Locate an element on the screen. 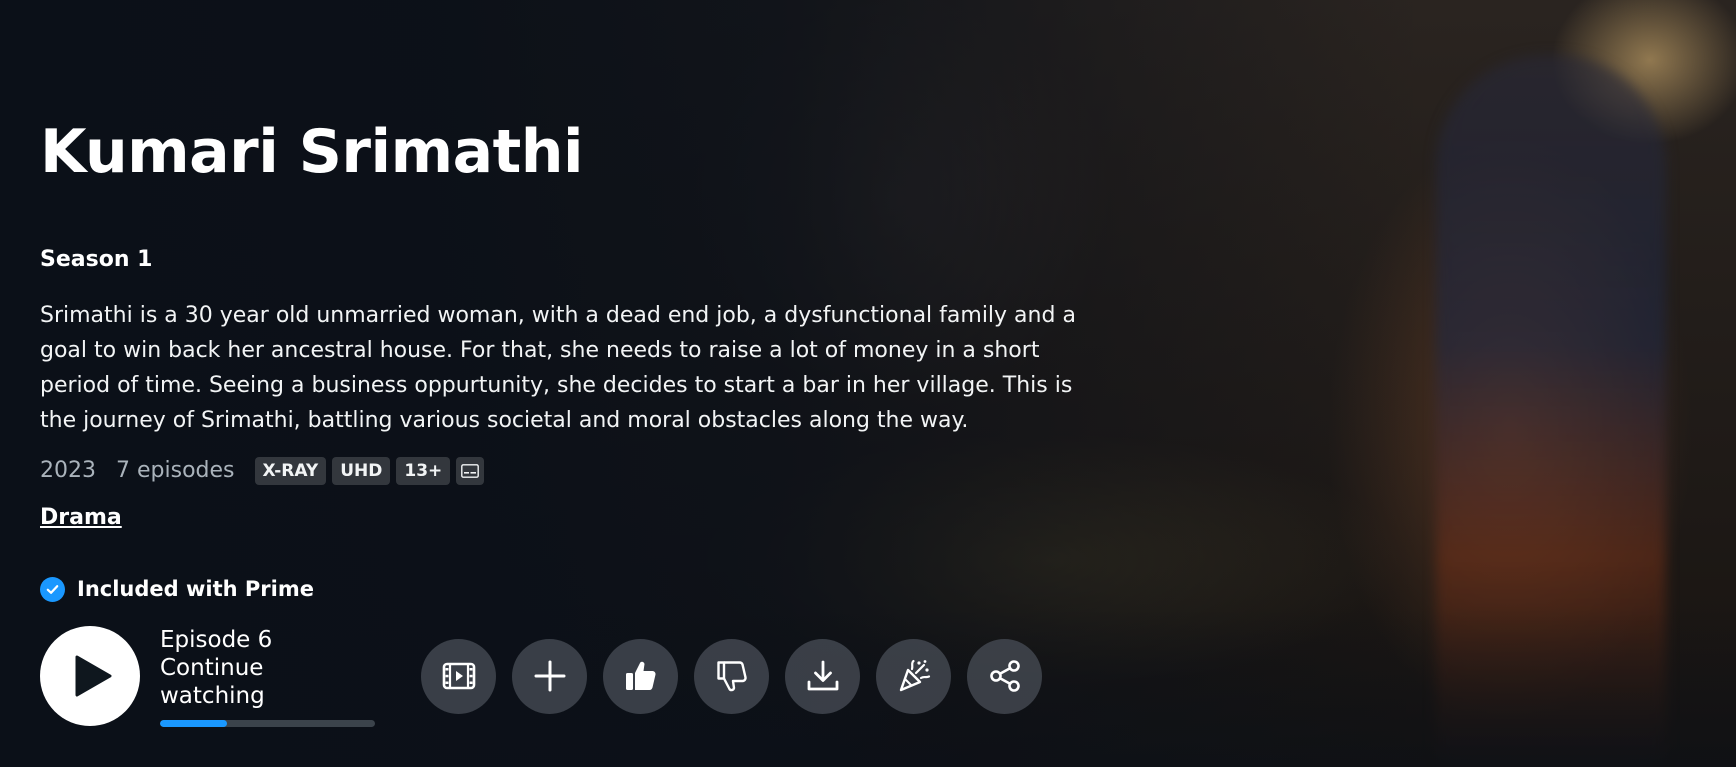  party-popper-icon is located at coordinates (914, 675).